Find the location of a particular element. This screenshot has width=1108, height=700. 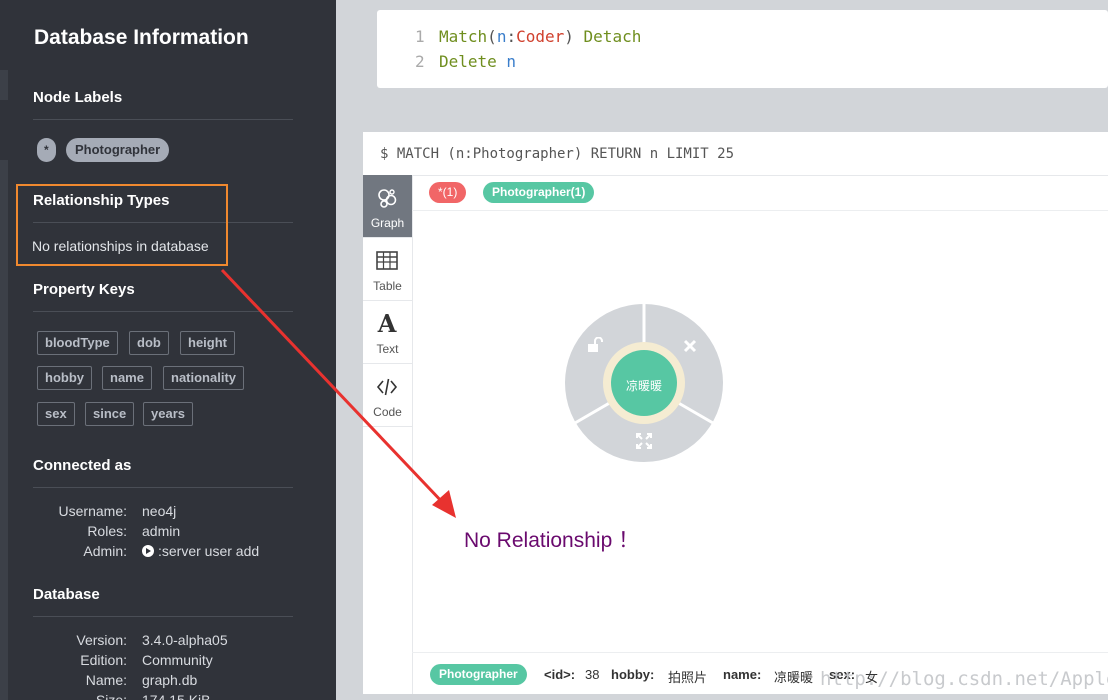

annotation-arrow is located at coordinates (338, 393).